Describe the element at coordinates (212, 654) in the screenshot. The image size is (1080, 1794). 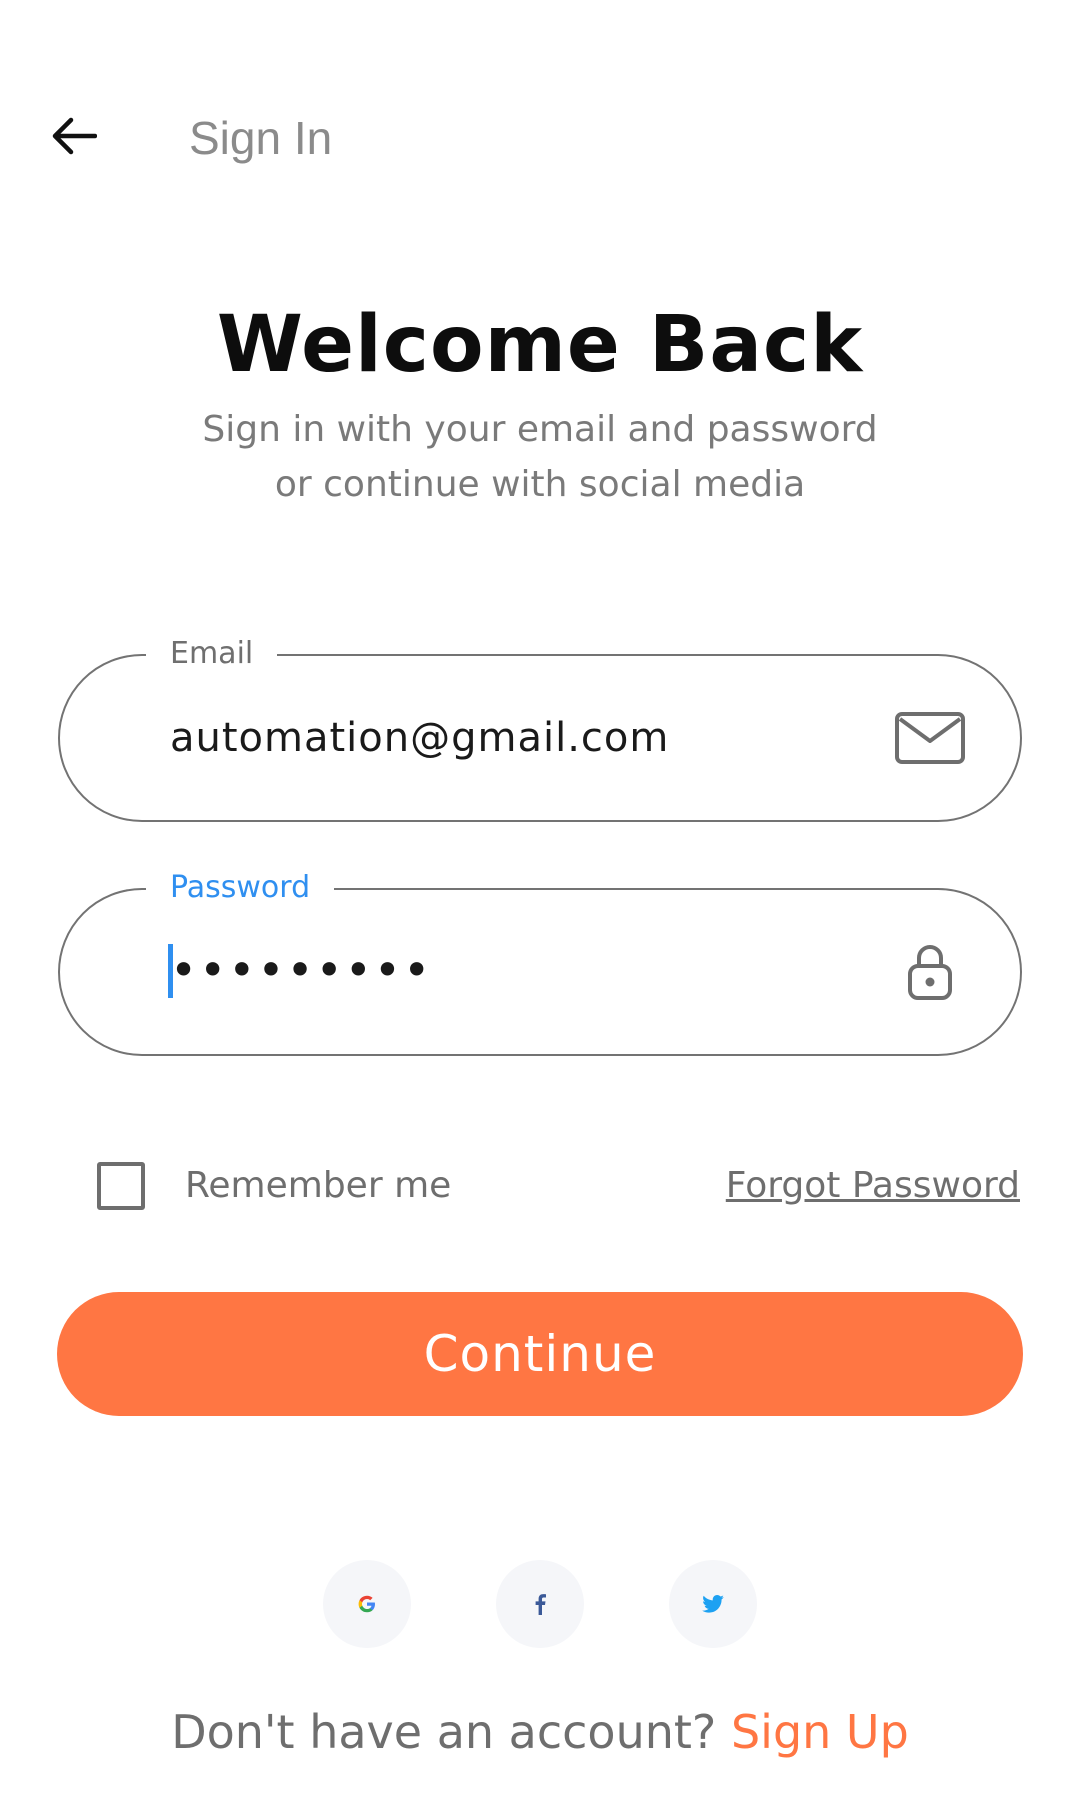
I see `email-label: Email` at that location.